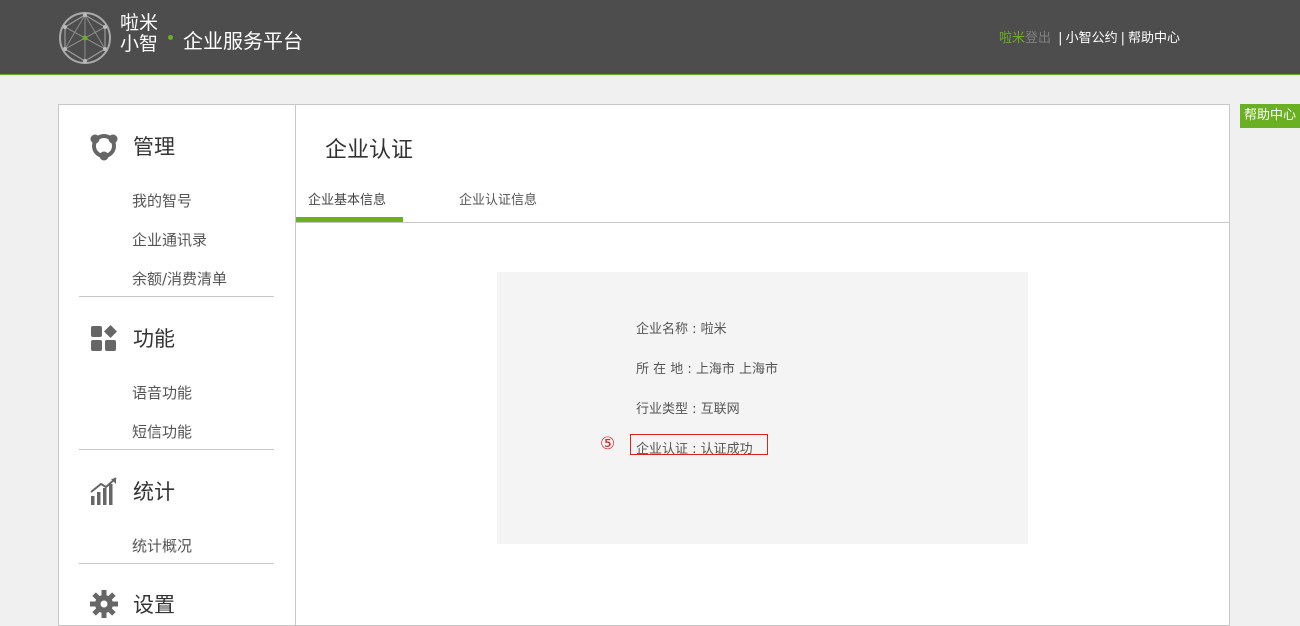 The image size is (1300, 626). What do you see at coordinates (139, 33) in the screenshot?
I see `brand-name: 啦米 小智` at bounding box center [139, 33].